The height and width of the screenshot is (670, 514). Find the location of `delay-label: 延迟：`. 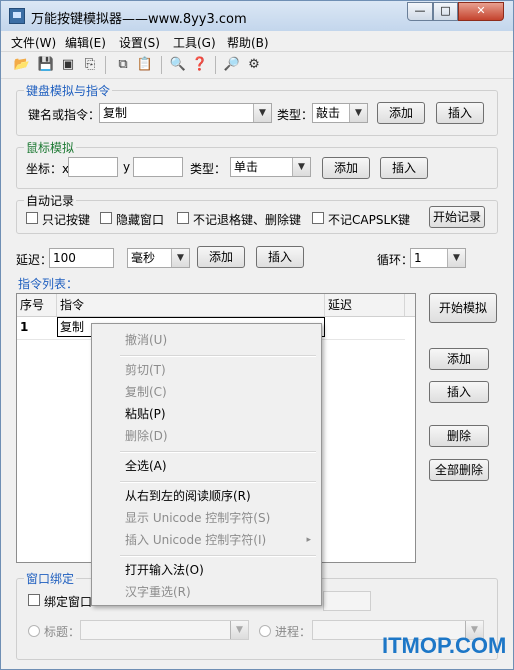

delay-label: 延迟： is located at coordinates (34, 260).